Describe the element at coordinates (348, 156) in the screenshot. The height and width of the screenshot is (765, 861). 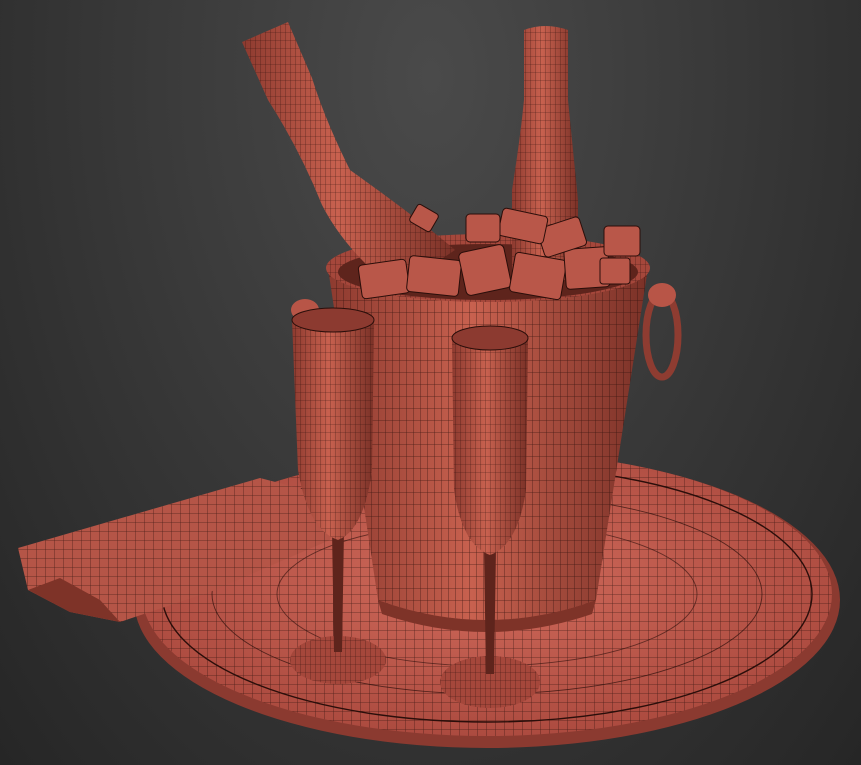
I see `champagne-bottle` at that location.